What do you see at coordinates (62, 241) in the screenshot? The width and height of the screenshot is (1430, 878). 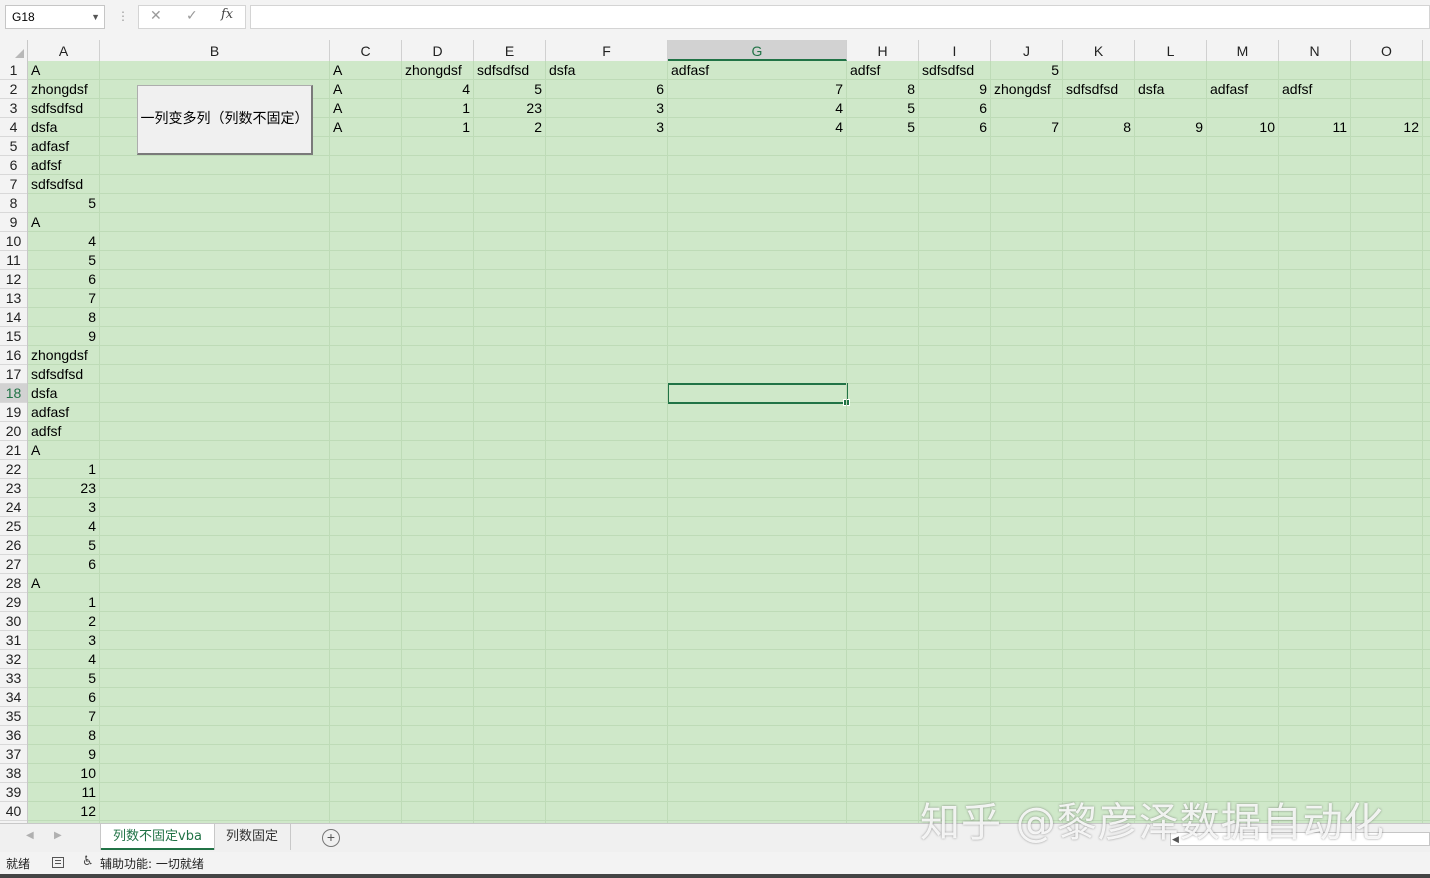 I see `cell-a10: 4` at bounding box center [62, 241].